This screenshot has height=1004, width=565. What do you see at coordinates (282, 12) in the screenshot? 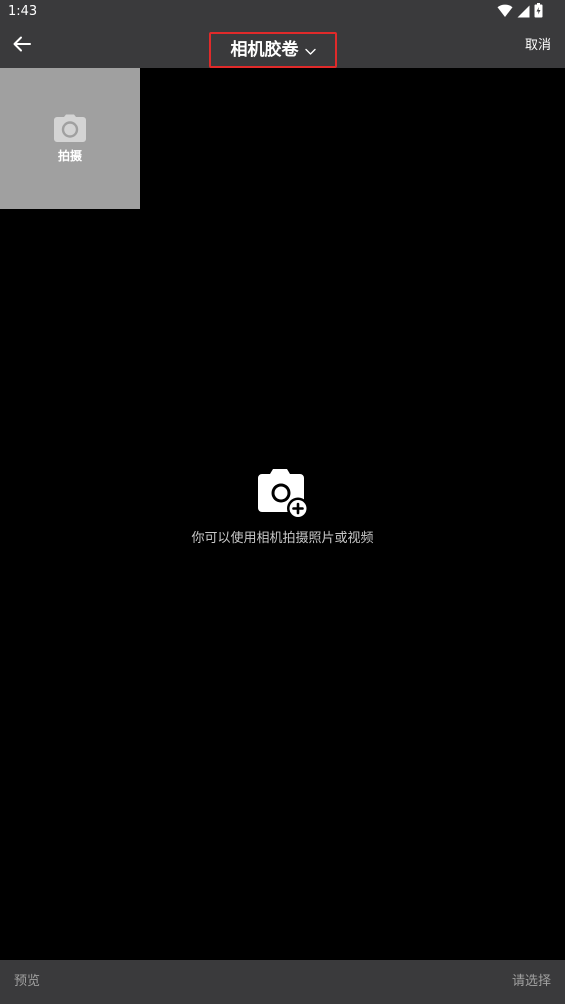
I see `status-bar: 1:43` at bounding box center [282, 12].